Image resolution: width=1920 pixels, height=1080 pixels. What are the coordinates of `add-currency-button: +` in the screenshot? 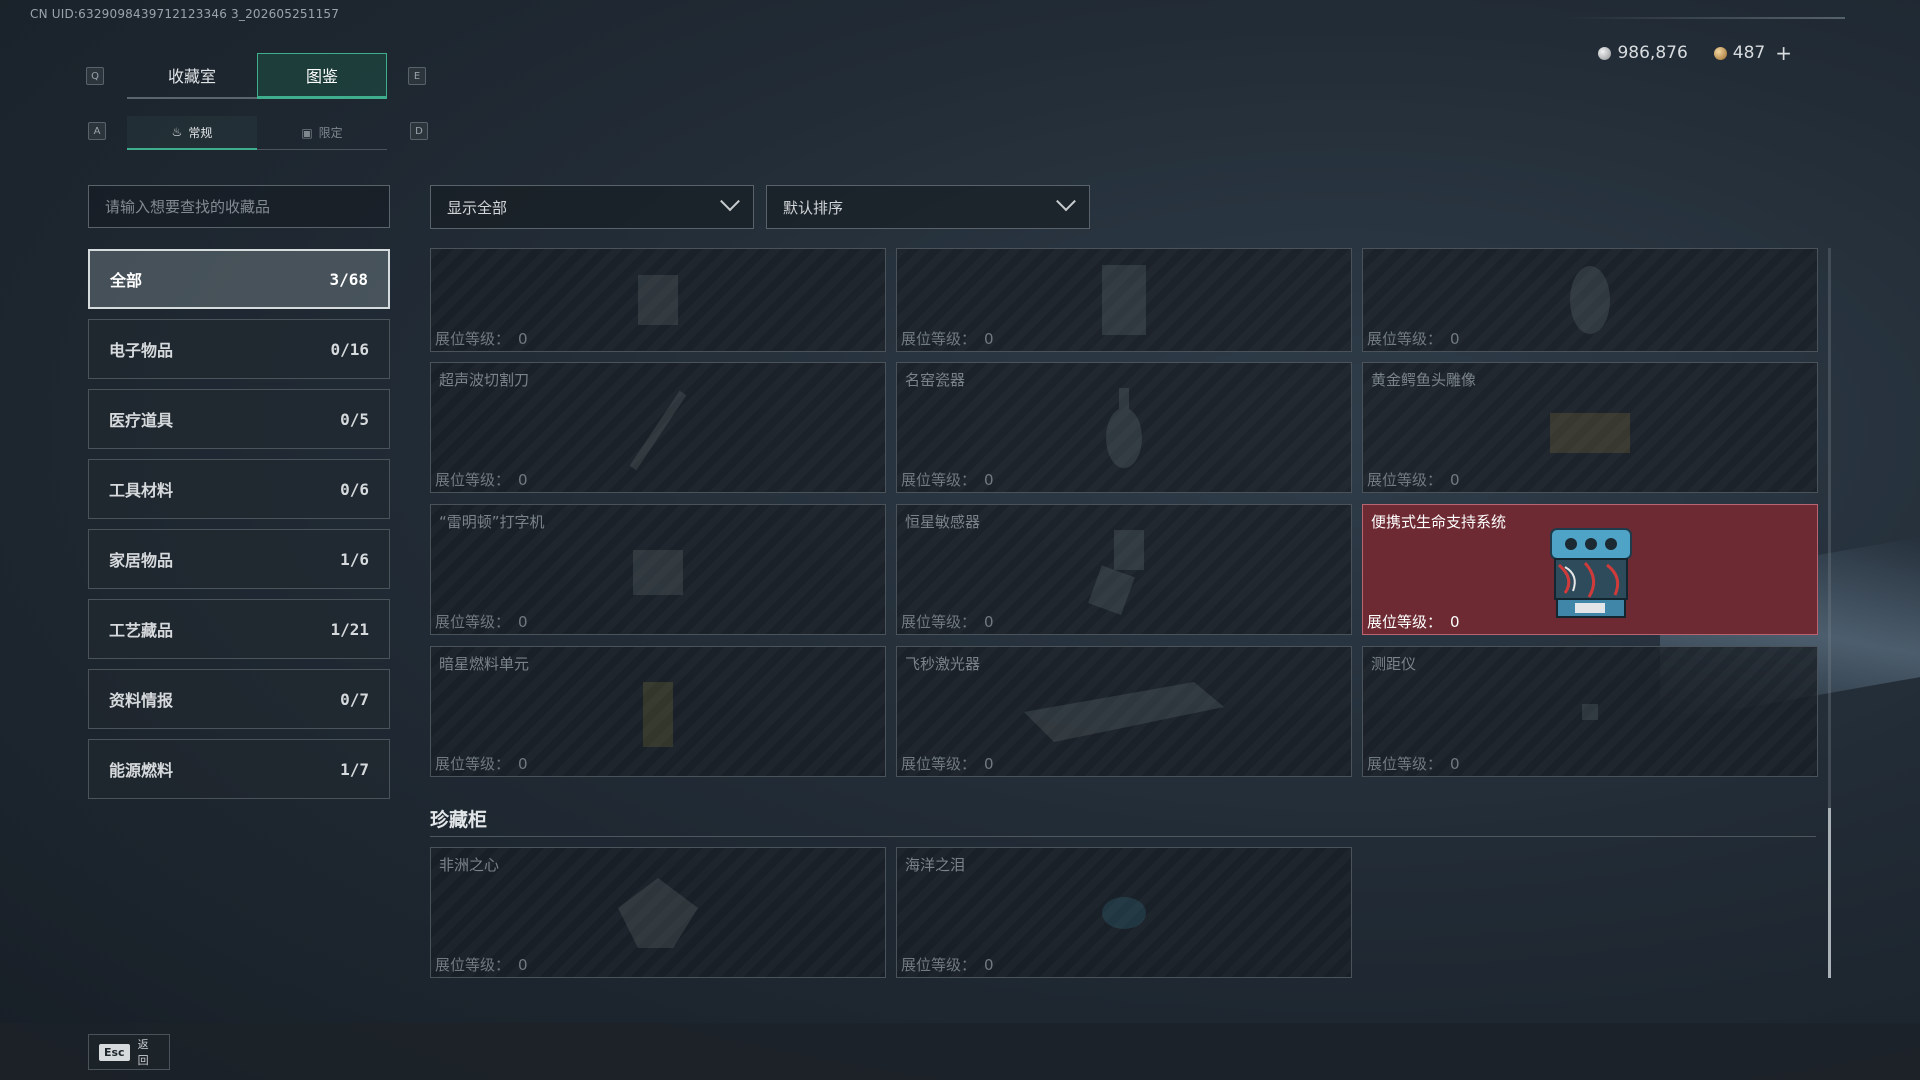 It's located at (1783, 53).